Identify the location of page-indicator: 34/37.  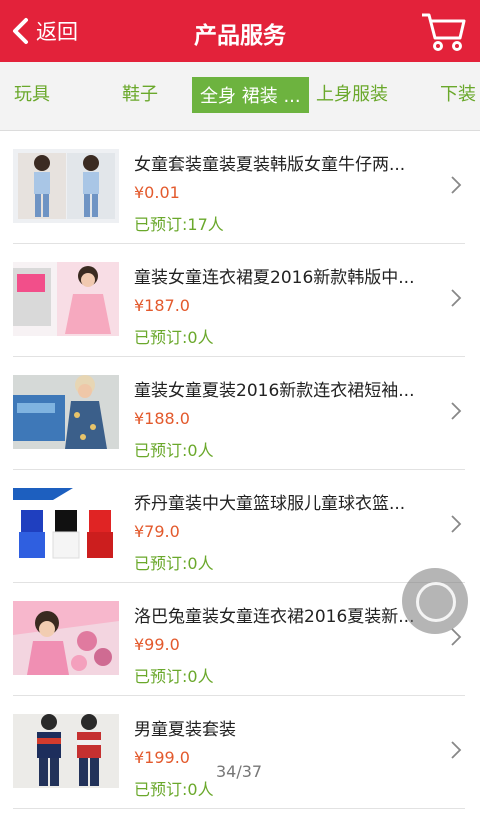
(239, 771).